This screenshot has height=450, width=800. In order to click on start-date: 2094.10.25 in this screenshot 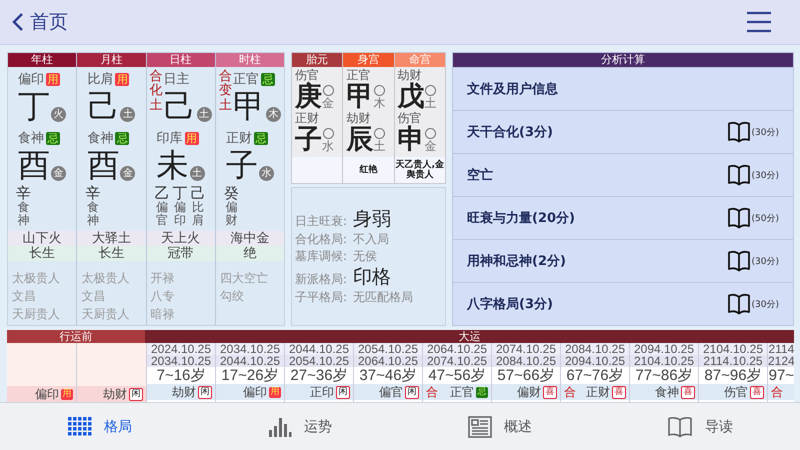, I will do `click(664, 349)`.